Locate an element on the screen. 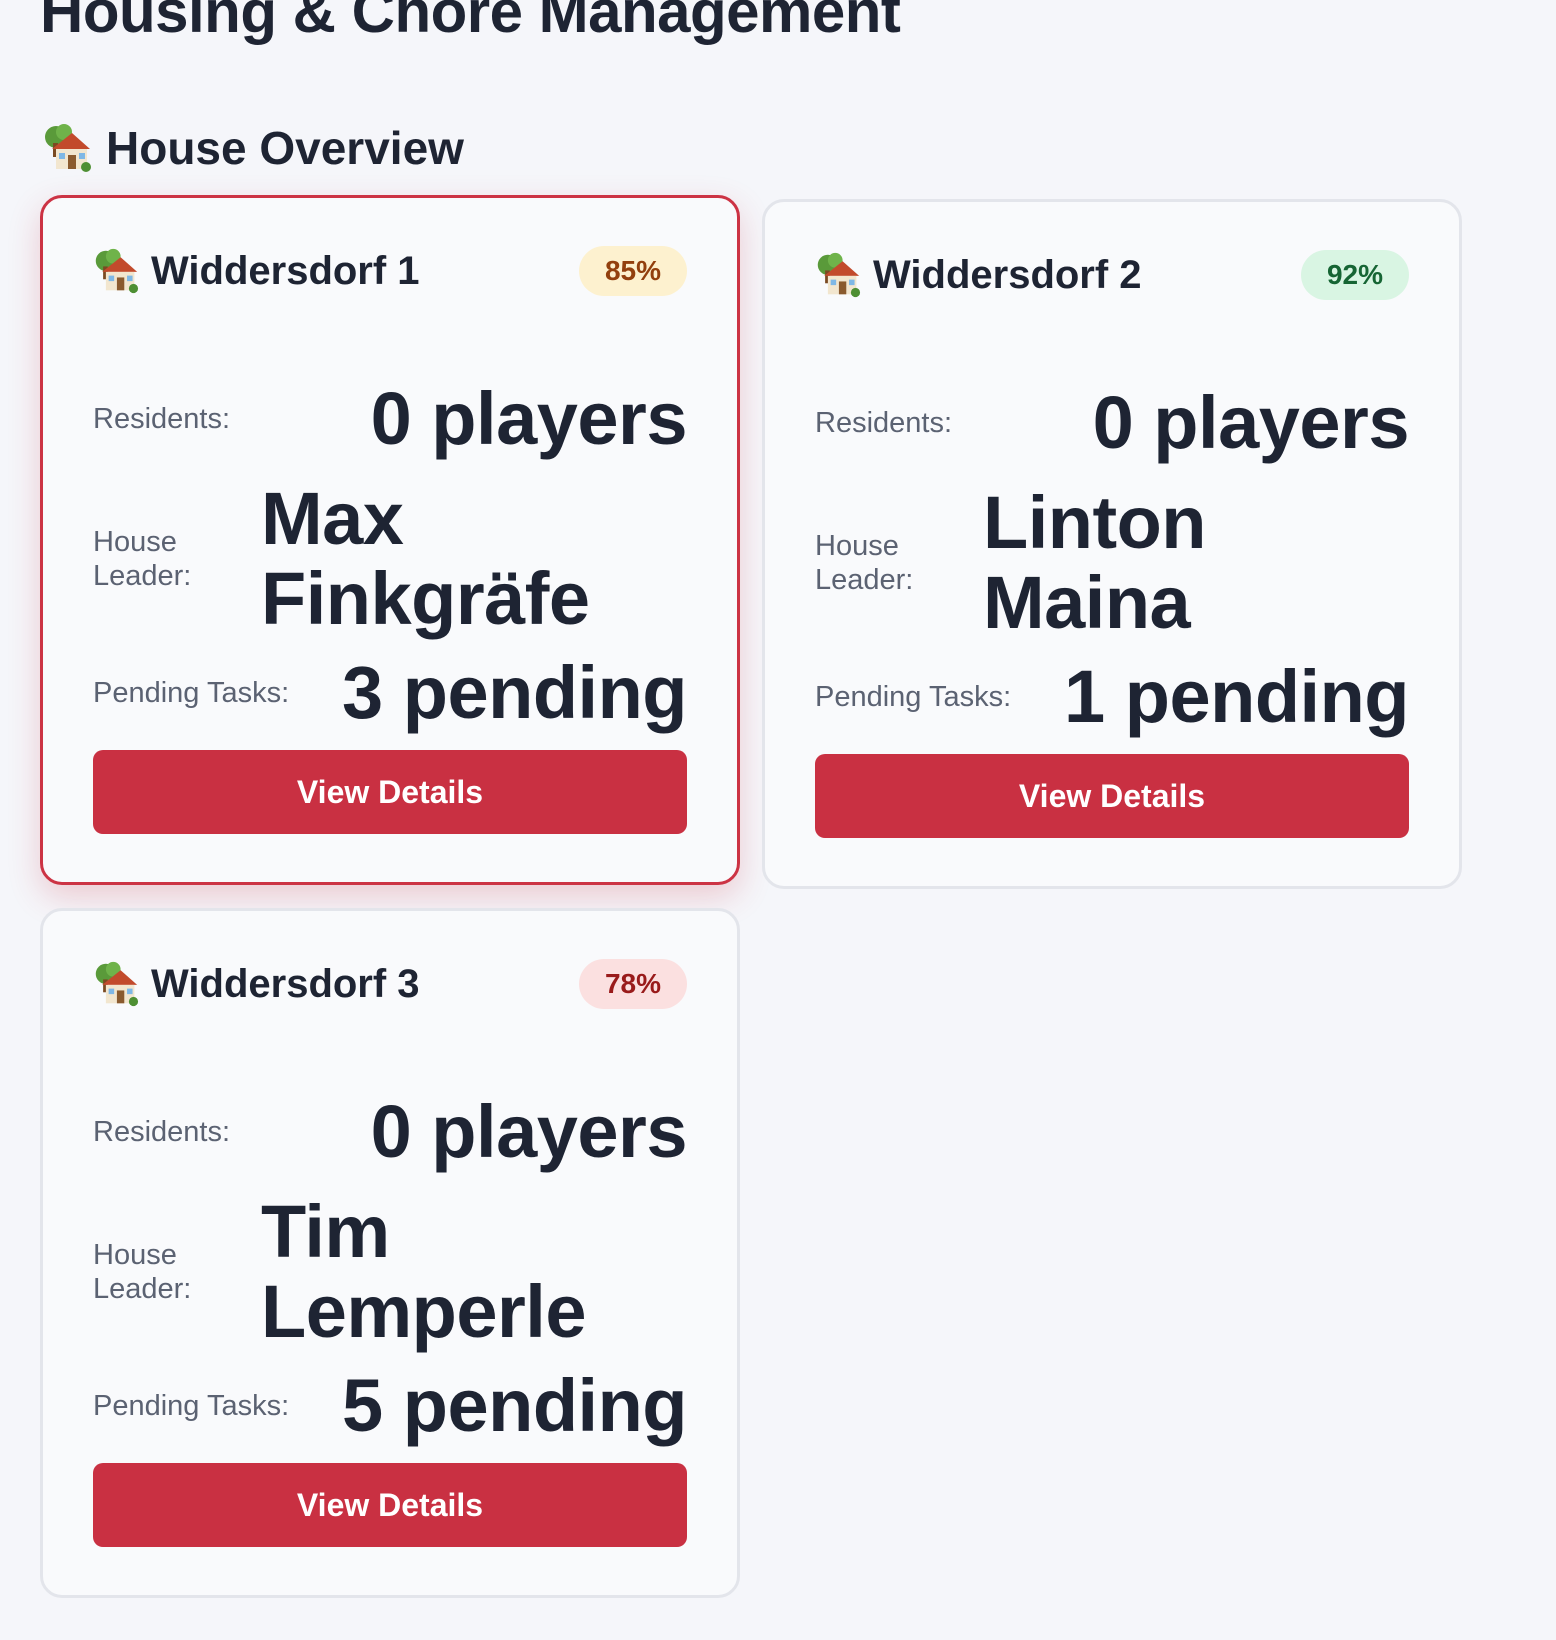 This screenshot has height=1640, width=1556. pending-tasks-value: 1 pending is located at coordinates (1236, 696).